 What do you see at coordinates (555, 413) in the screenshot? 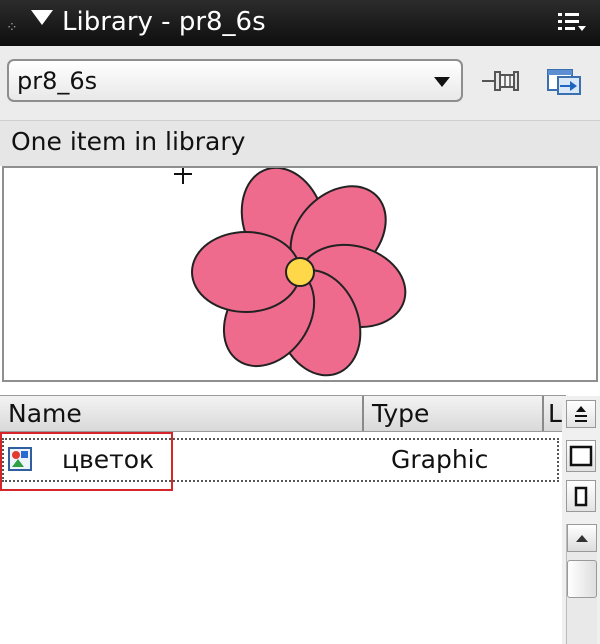
I see `column-extra-label: L` at bounding box center [555, 413].